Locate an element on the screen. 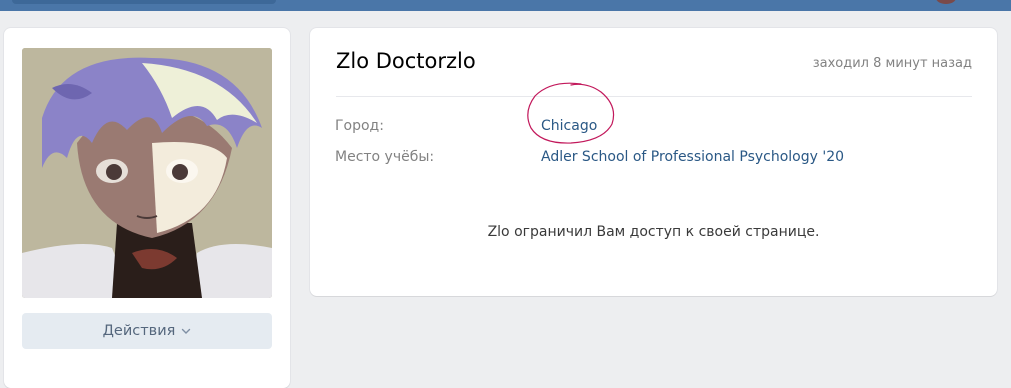 The height and width of the screenshot is (388, 1011). hand-drawn-circle-annotation is located at coordinates (571, 113).